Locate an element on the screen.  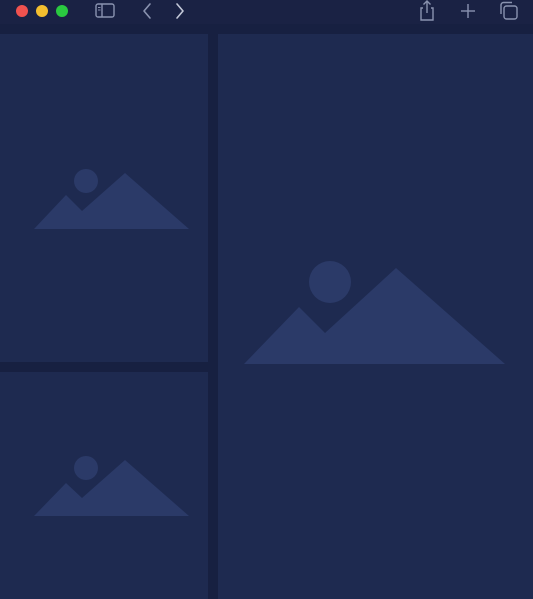
new-tab-plus-icon is located at coordinates (468, 11).